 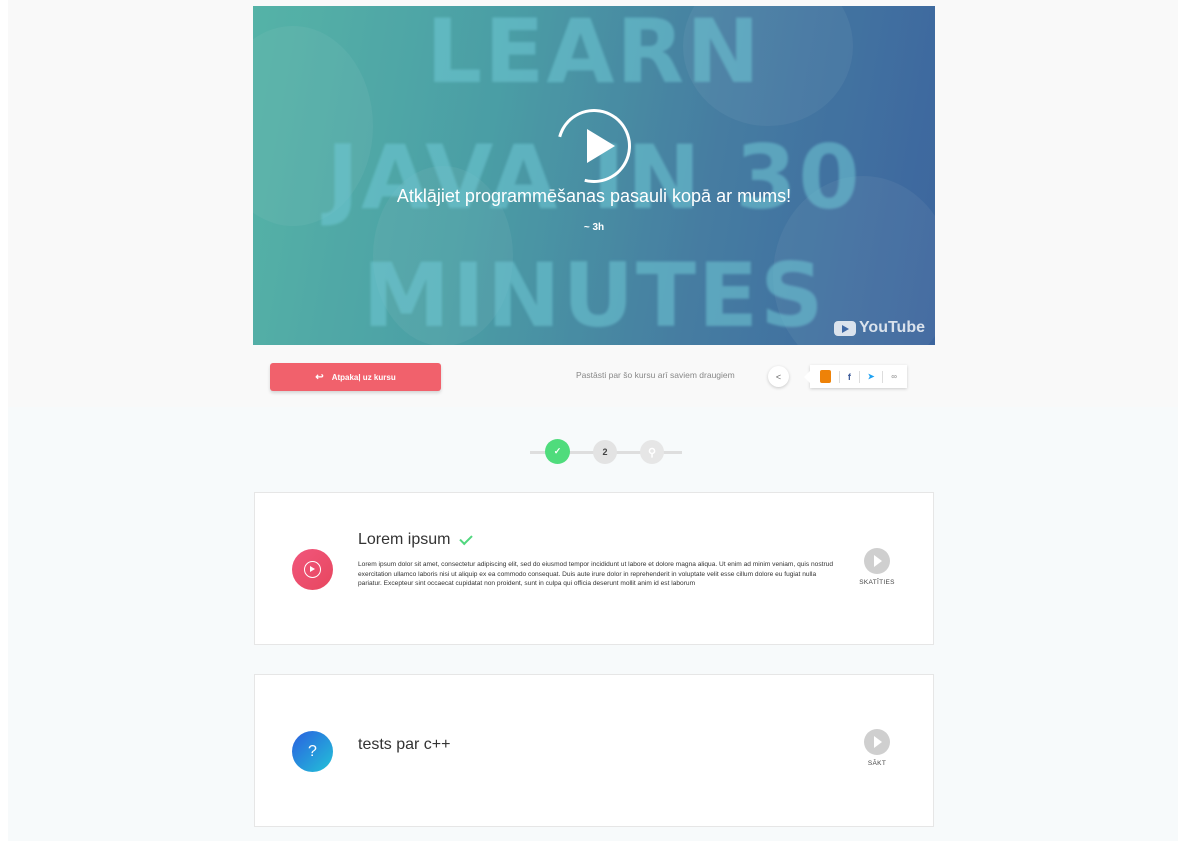 I want to click on share-toggle-button: <, so click(x=778, y=376).